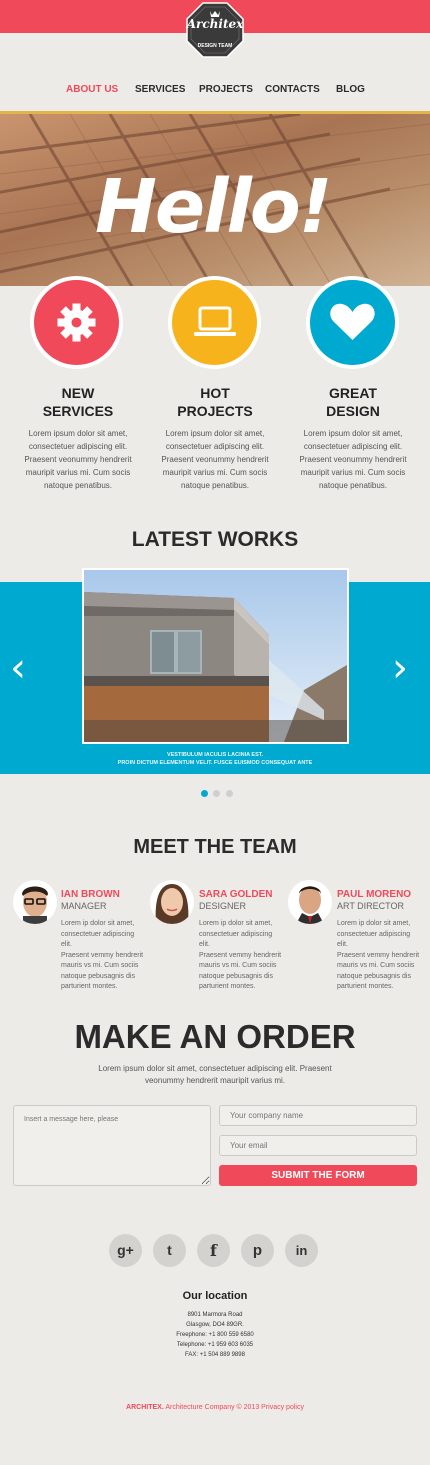 The width and height of the screenshot is (430, 1465). Describe the element at coordinates (353, 393) in the screenshot. I see `feature-title-line: GREAT` at that location.